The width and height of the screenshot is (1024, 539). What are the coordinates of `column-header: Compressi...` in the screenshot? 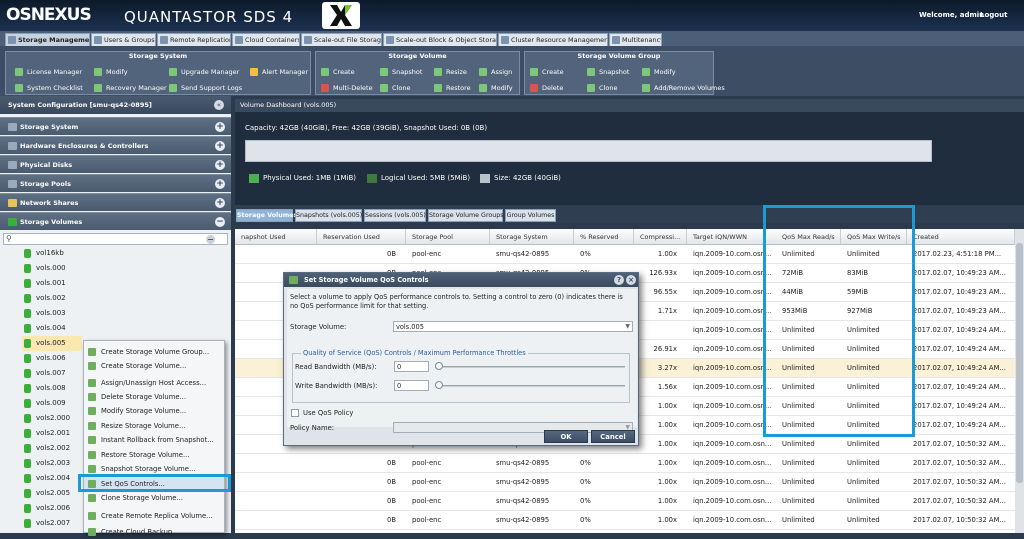 It's located at (660, 237).